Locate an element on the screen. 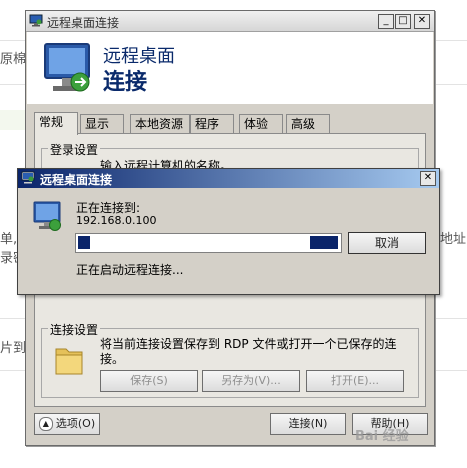 The height and width of the screenshot is (468, 467). tab-display: 显示 is located at coordinates (102, 124).